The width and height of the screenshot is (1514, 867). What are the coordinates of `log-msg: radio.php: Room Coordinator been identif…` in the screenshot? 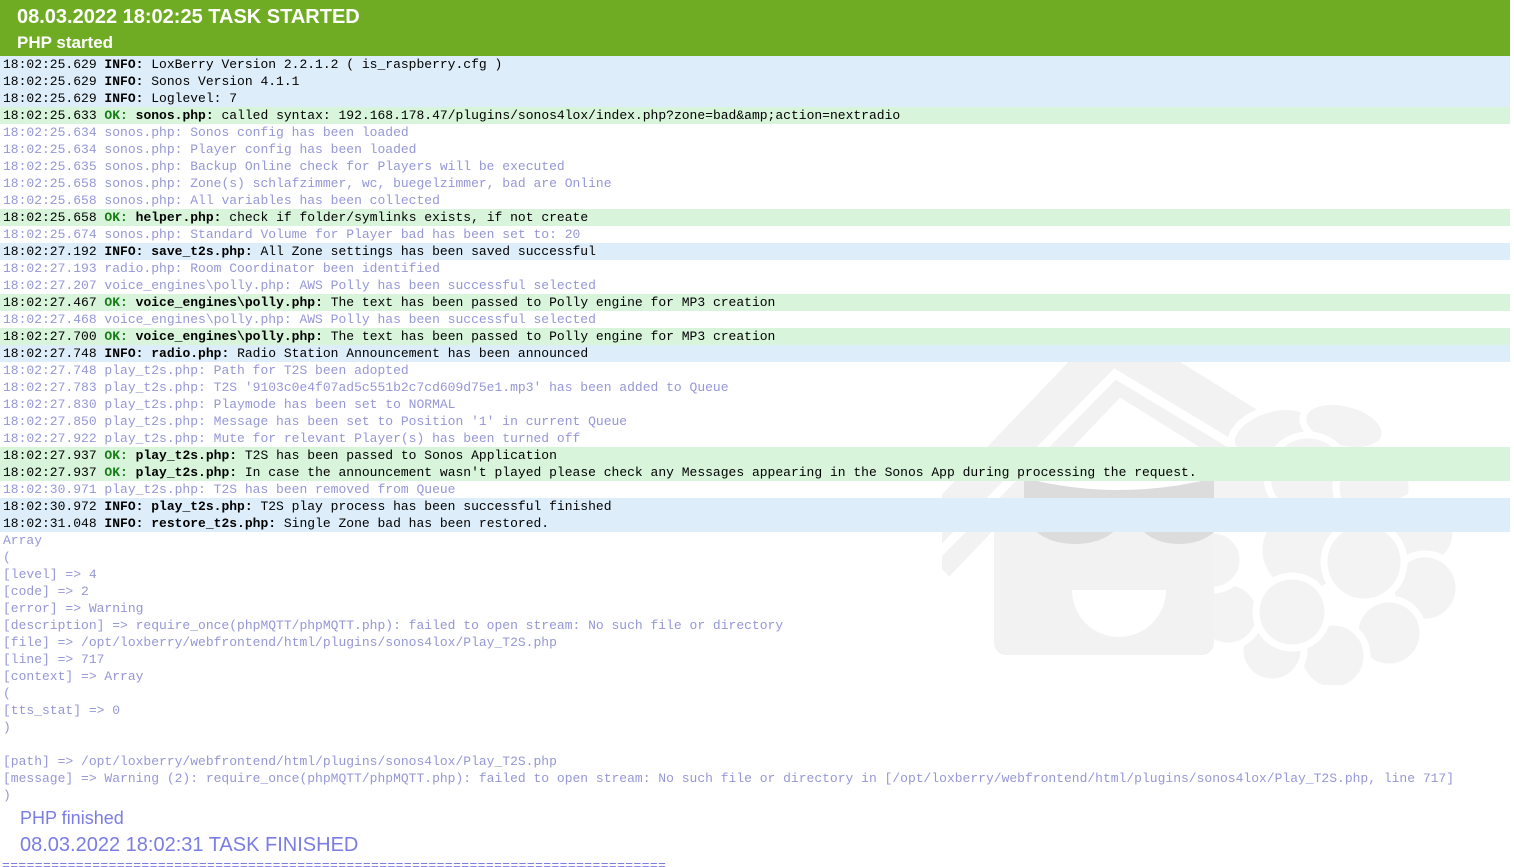 It's located at (272, 268).